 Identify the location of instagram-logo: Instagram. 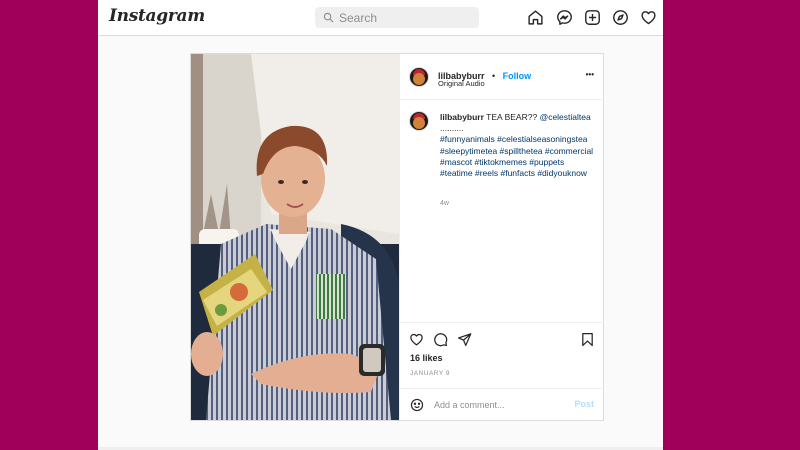
(157, 16).